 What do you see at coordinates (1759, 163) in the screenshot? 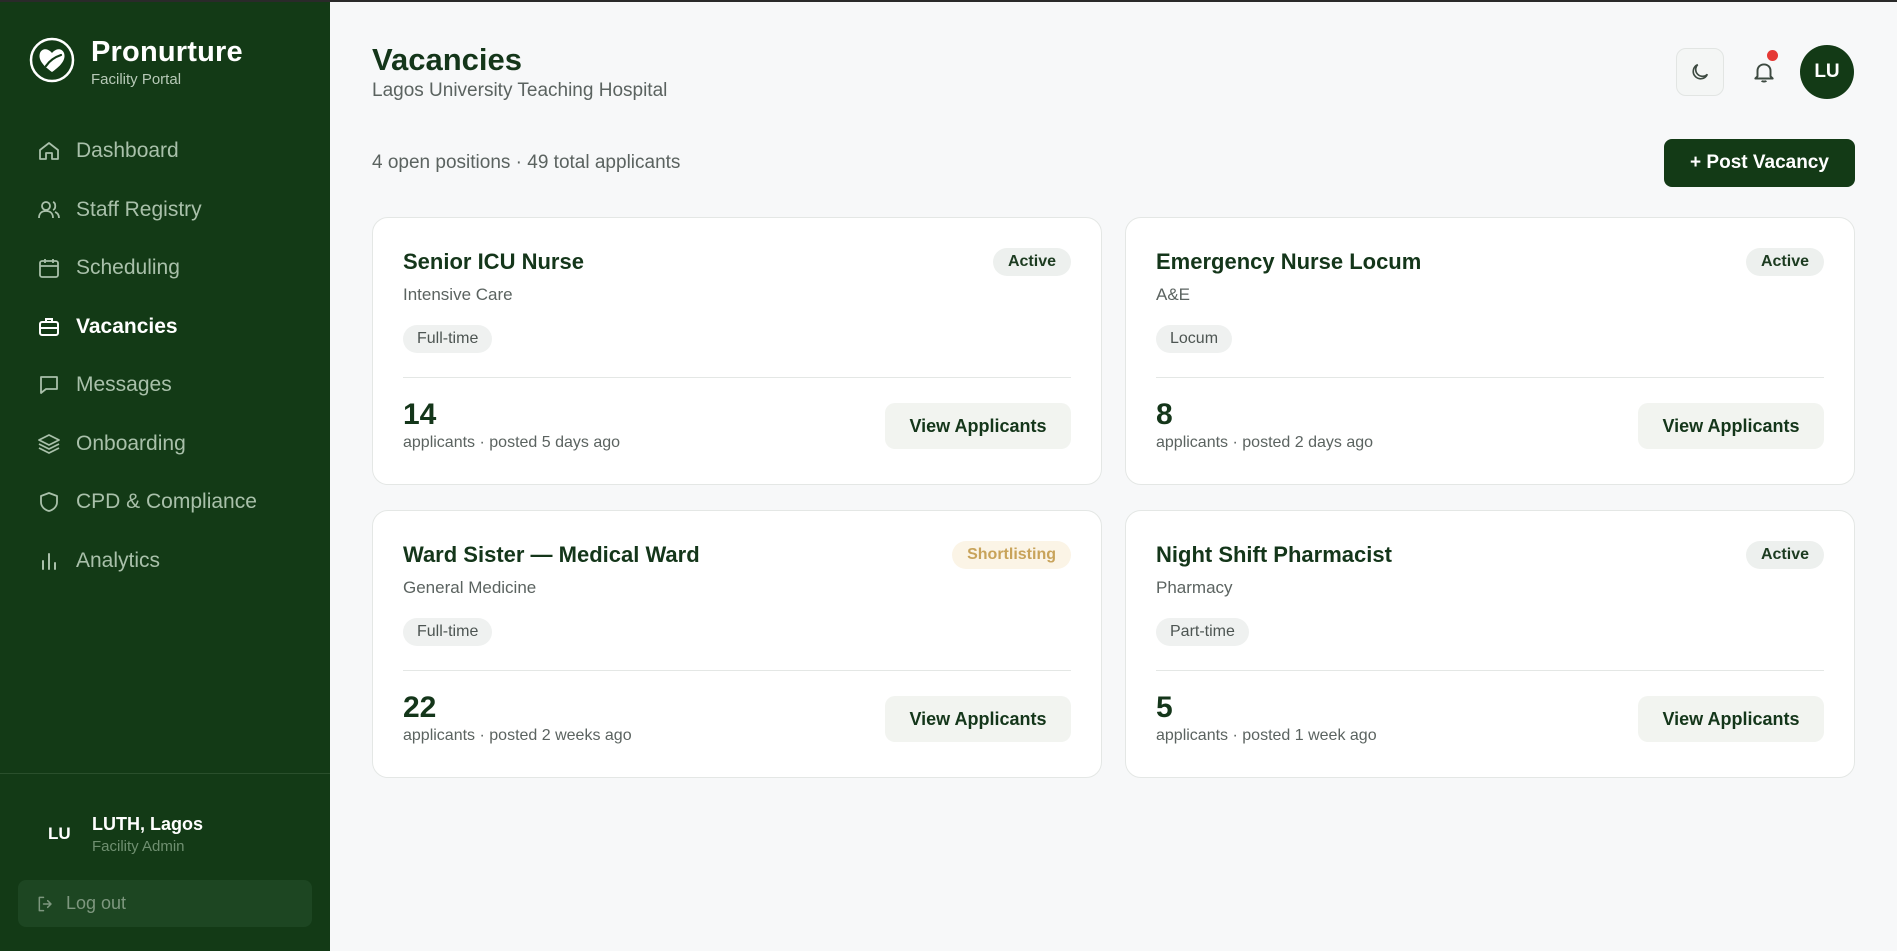
I see `post-vacancy-button: + Post Vacancy` at bounding box center [1759, 163].